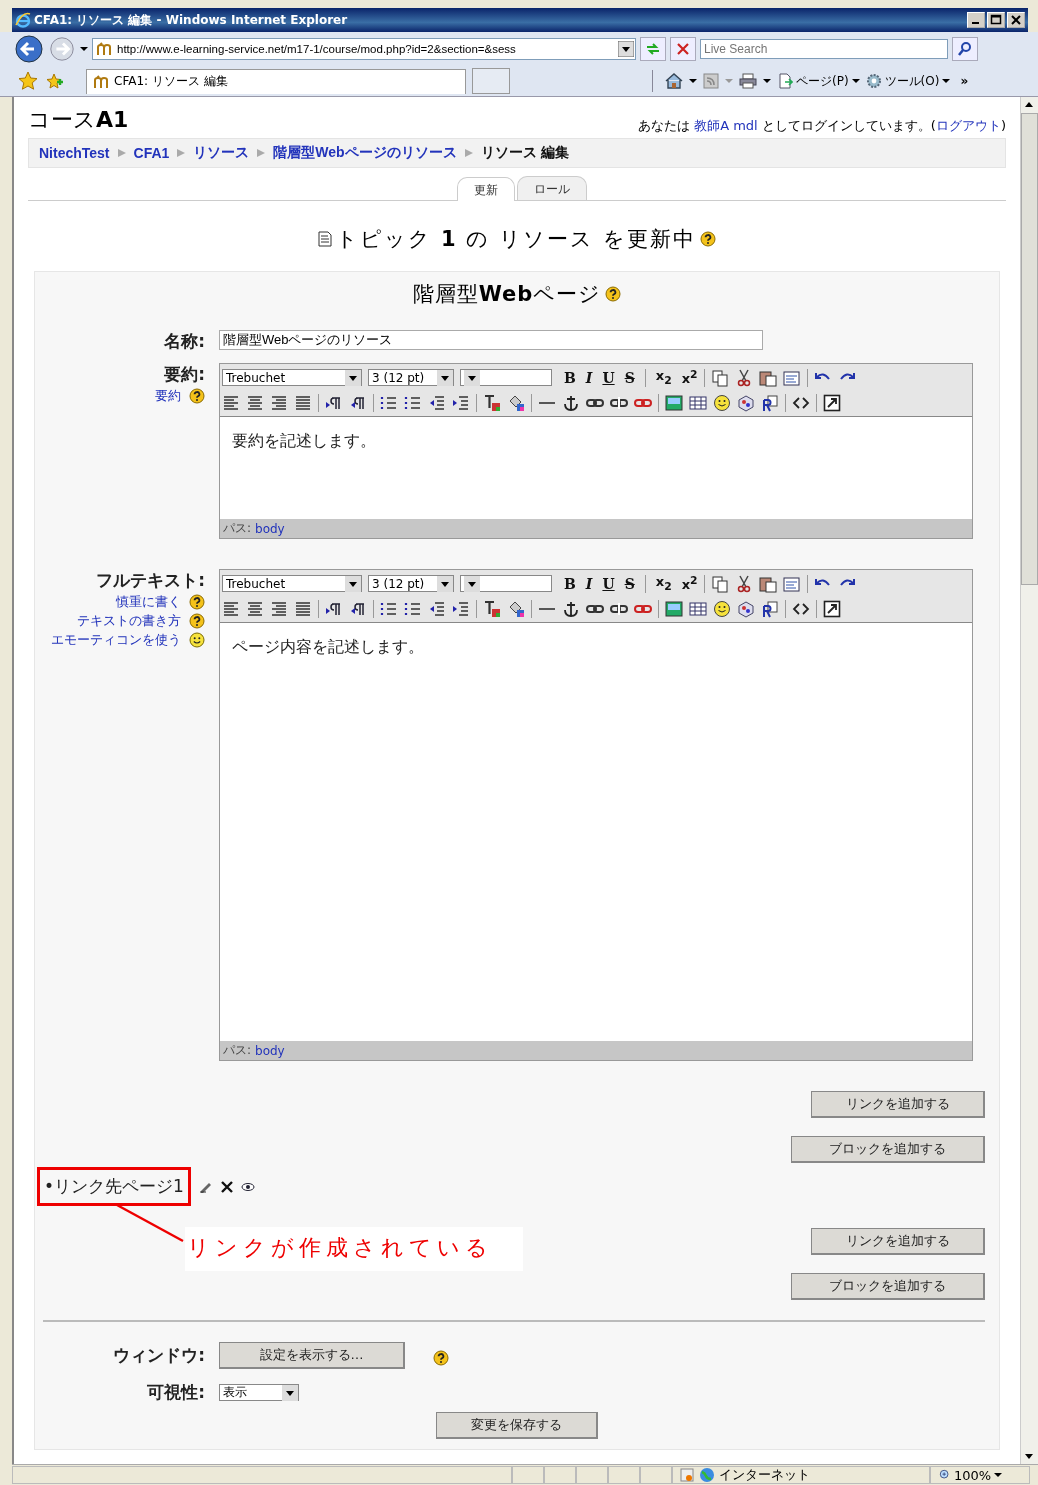  Describe the element at coordinates (674, 81) in the screenshot. I see `home-icon` at that location.